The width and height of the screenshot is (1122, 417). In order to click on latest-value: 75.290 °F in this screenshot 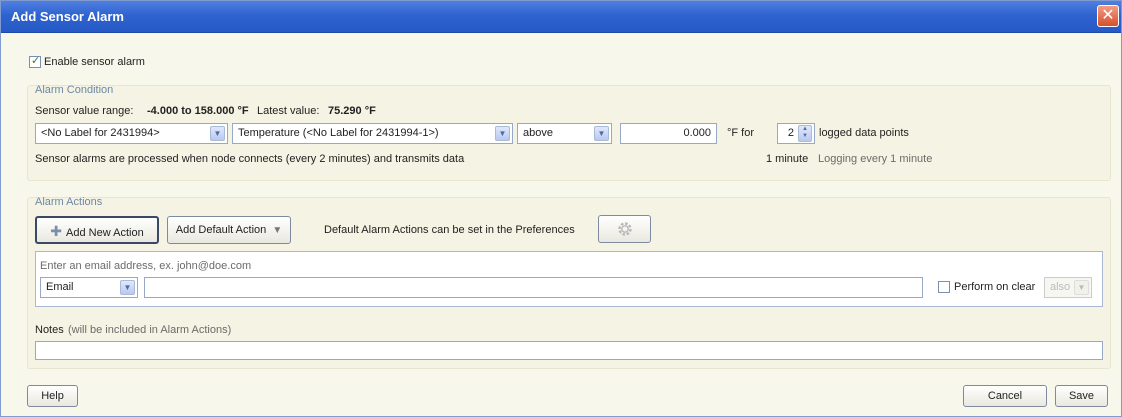, I will do `click(352, 111)`.